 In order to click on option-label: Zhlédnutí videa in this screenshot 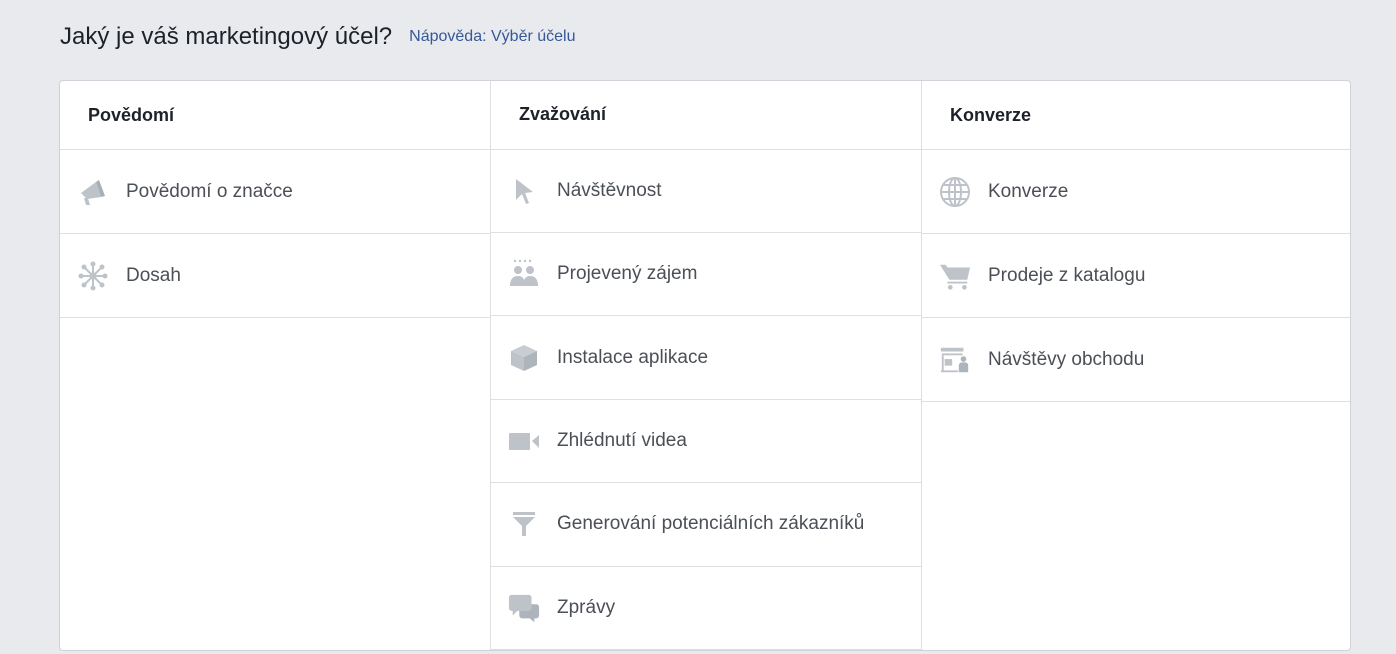, I will do `click(622, 440)`.